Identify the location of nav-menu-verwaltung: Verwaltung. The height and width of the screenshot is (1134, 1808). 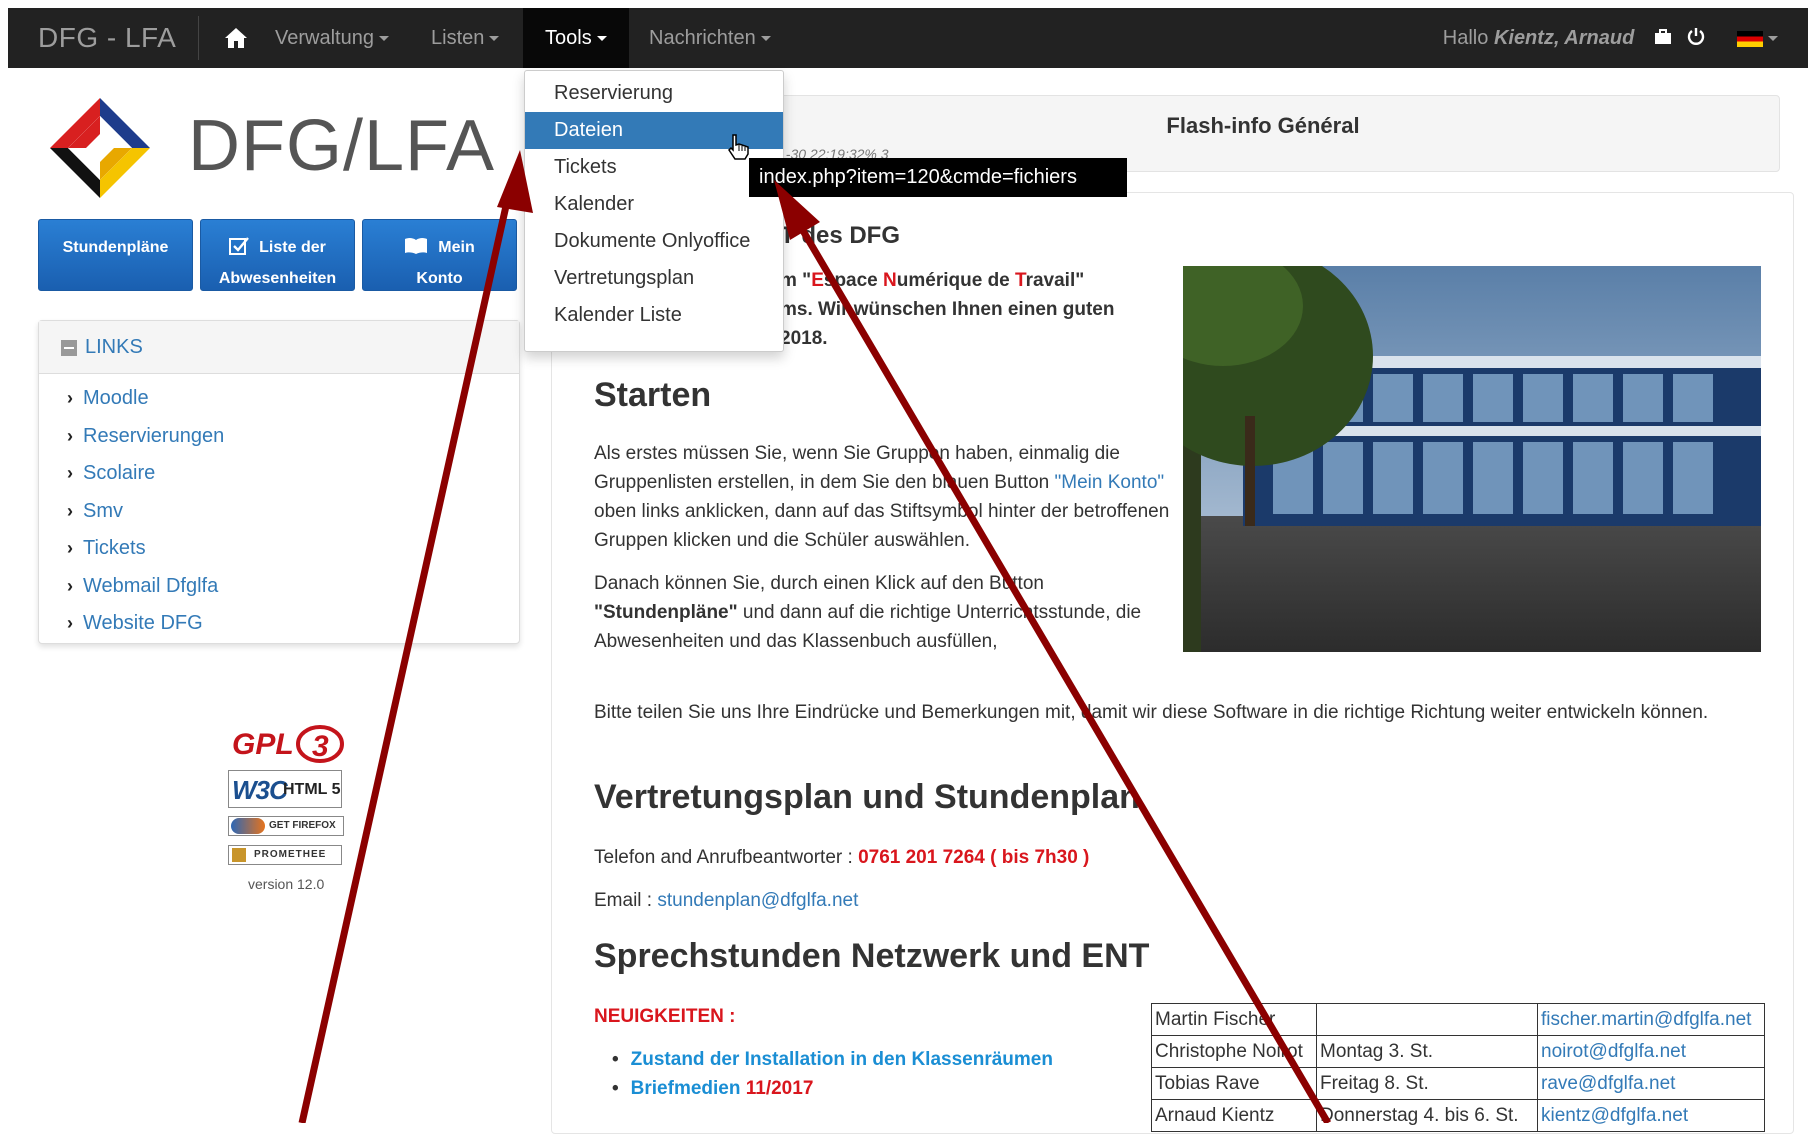
(332, 38).